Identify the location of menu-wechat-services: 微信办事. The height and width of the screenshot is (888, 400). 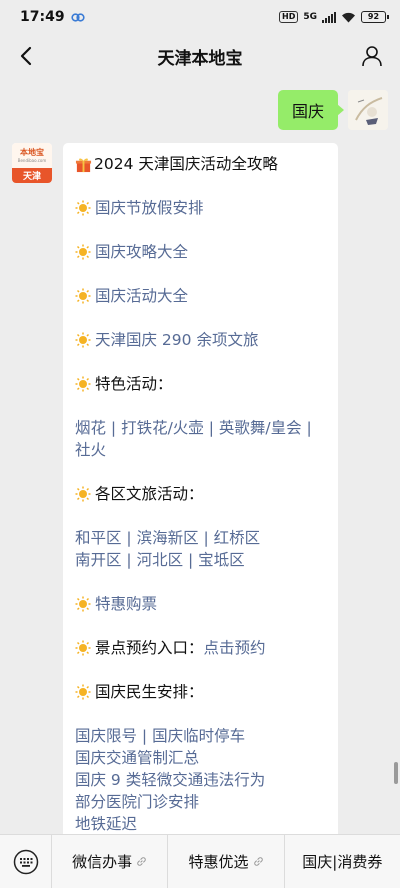
(110, 861).